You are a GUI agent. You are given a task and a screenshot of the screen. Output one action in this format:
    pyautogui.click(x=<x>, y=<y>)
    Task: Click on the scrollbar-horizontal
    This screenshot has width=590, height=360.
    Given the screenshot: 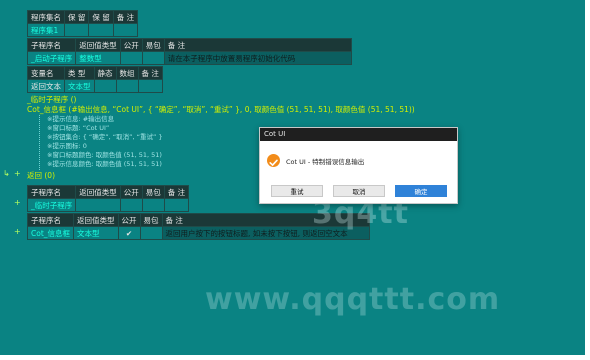 What is the action you would take?
    pyautogui.click(x=295, y=357)
    